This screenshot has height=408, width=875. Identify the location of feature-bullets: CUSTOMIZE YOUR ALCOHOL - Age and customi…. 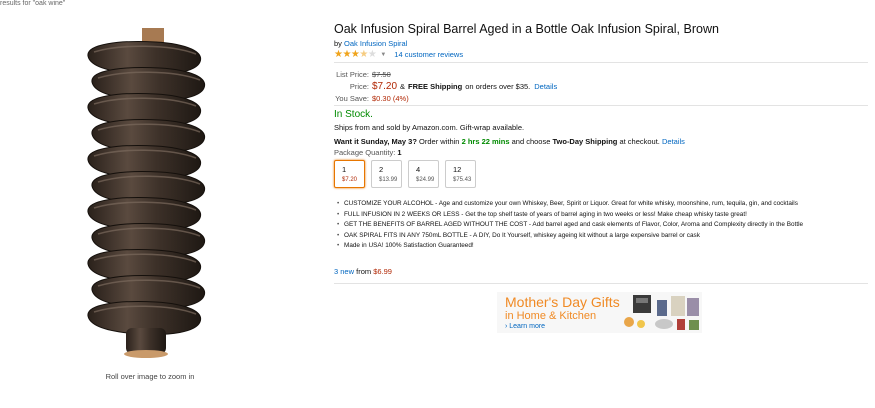
(604, 226).